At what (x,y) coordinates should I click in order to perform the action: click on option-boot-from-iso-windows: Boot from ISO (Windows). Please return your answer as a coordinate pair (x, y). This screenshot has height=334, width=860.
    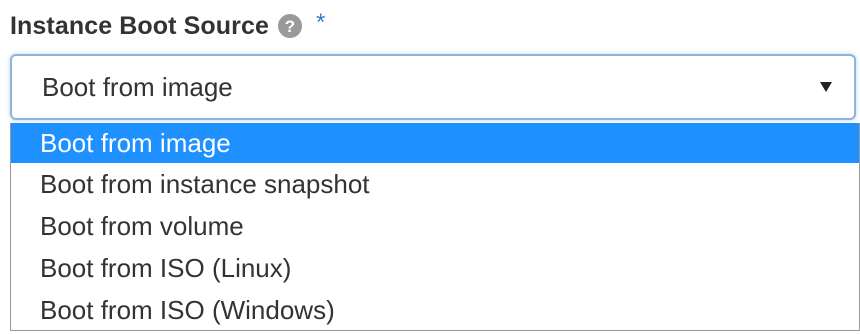
    Looking at the image, I should click on (435, 310).